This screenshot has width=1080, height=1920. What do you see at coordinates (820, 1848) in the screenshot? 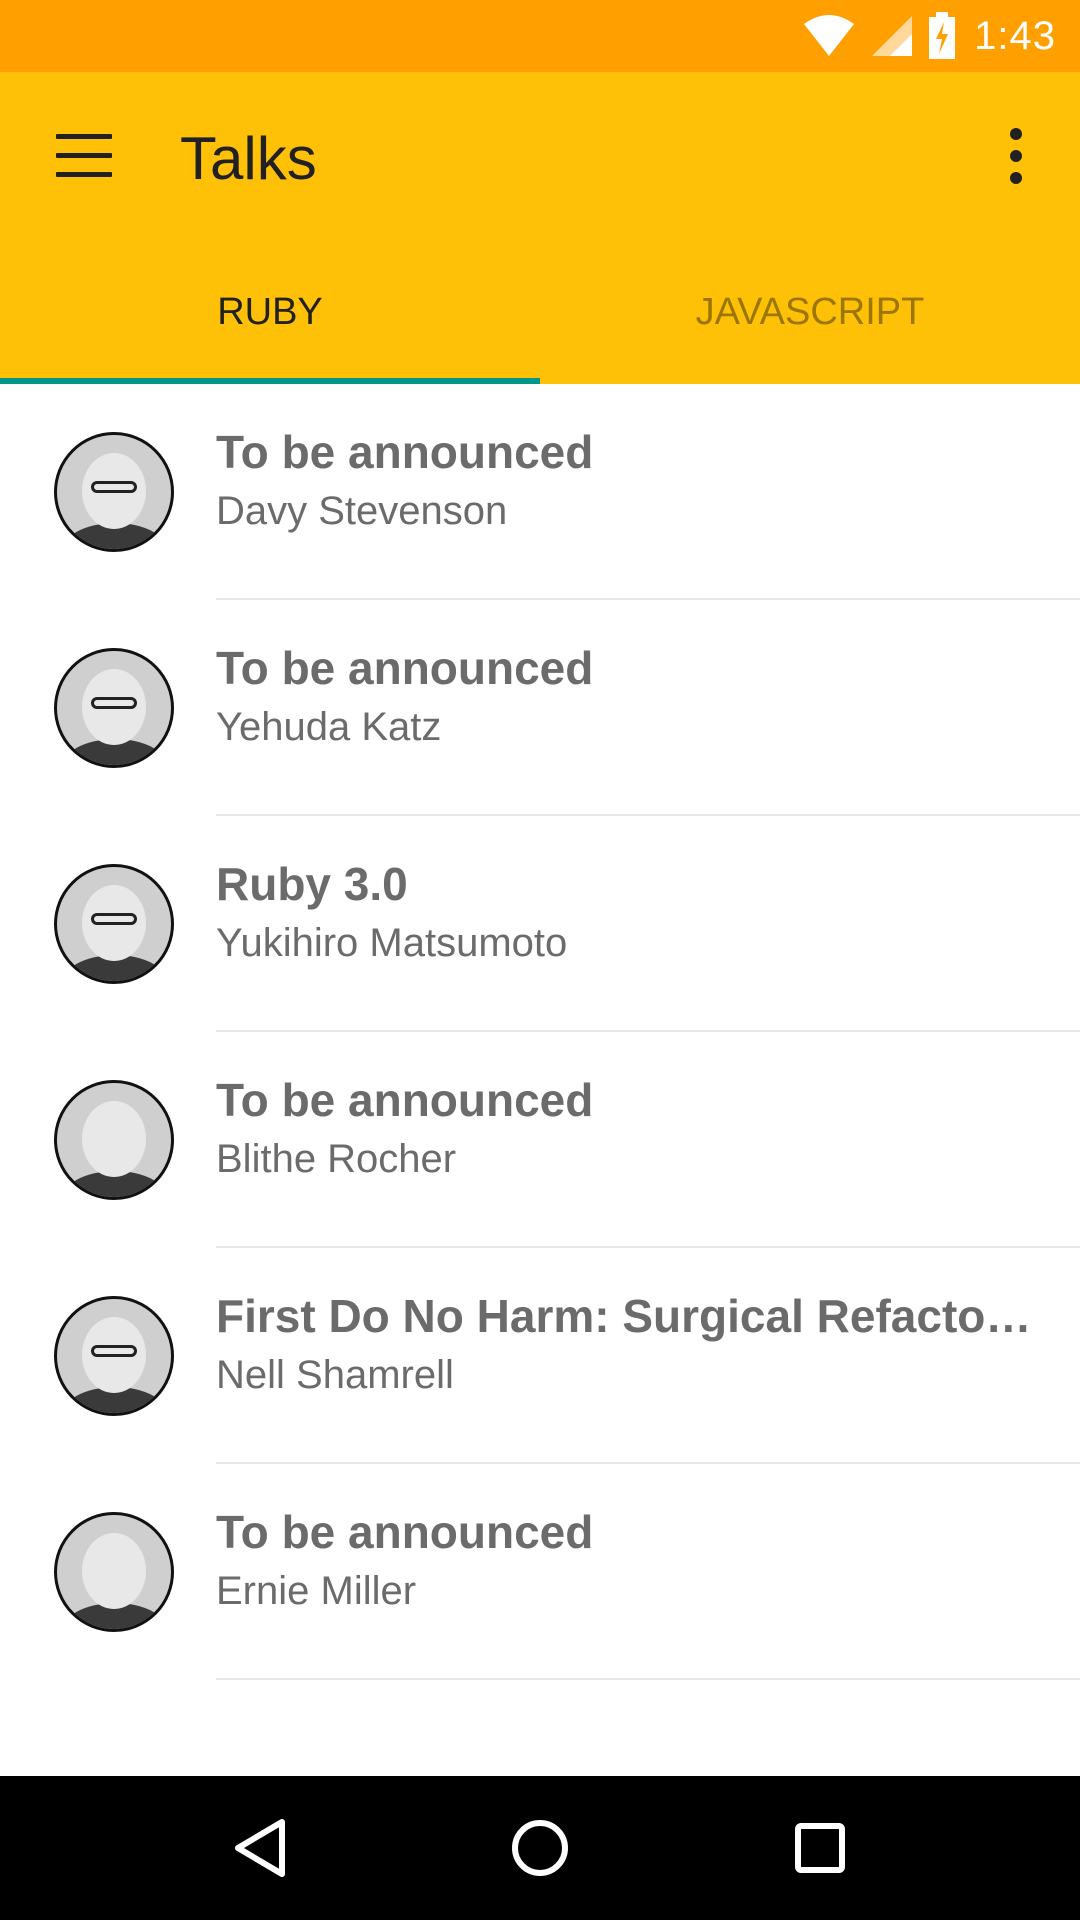
I see `recents-icon` at bounding box center [820, 1848].